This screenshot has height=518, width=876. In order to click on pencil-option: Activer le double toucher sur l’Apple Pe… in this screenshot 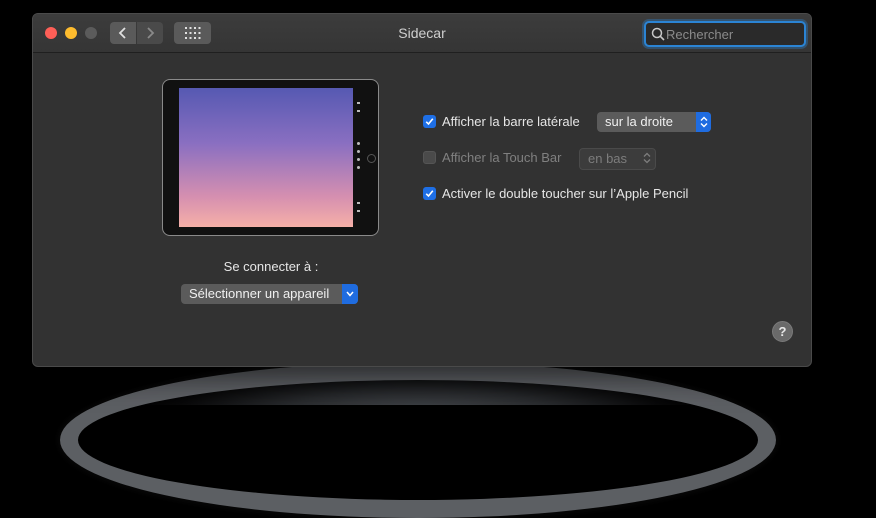, I will do `click(555, 193)`.